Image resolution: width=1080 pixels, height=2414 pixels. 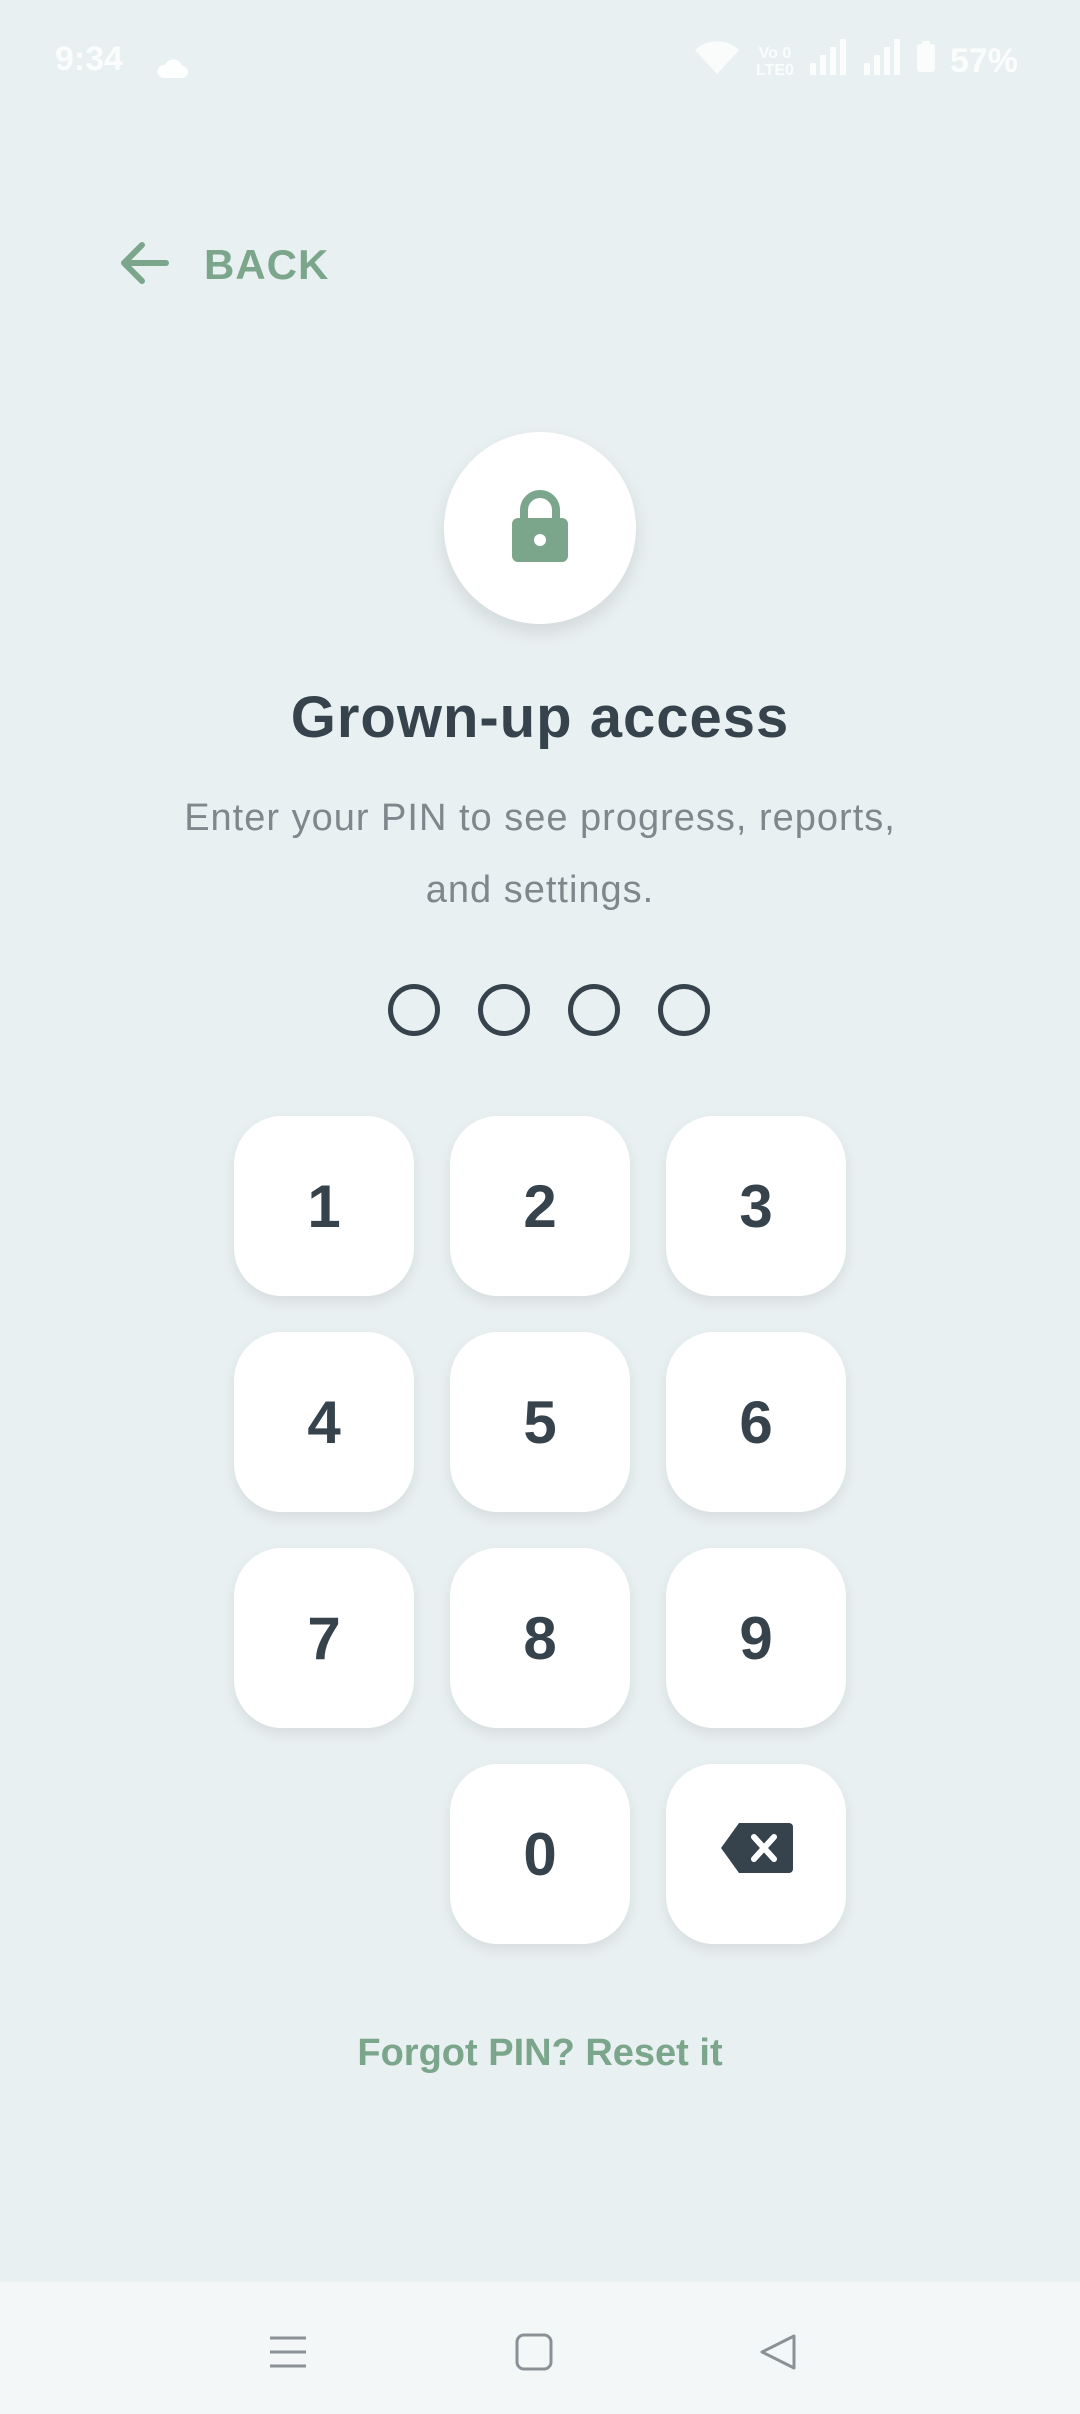 What do you see at coordinates (324, 1638) in the screenshot?
I see `key-7: 7` at bounding box center [324, 1638].